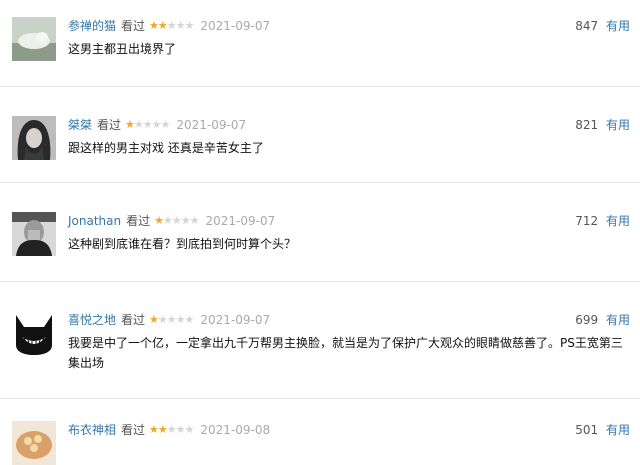 Image resolution: width=640 pixels, height=465 pixels. What do you see at coordinates (602, 221) in the screenshot?
I see `vote-area: 712 有用` at bounding box center [602, 221].